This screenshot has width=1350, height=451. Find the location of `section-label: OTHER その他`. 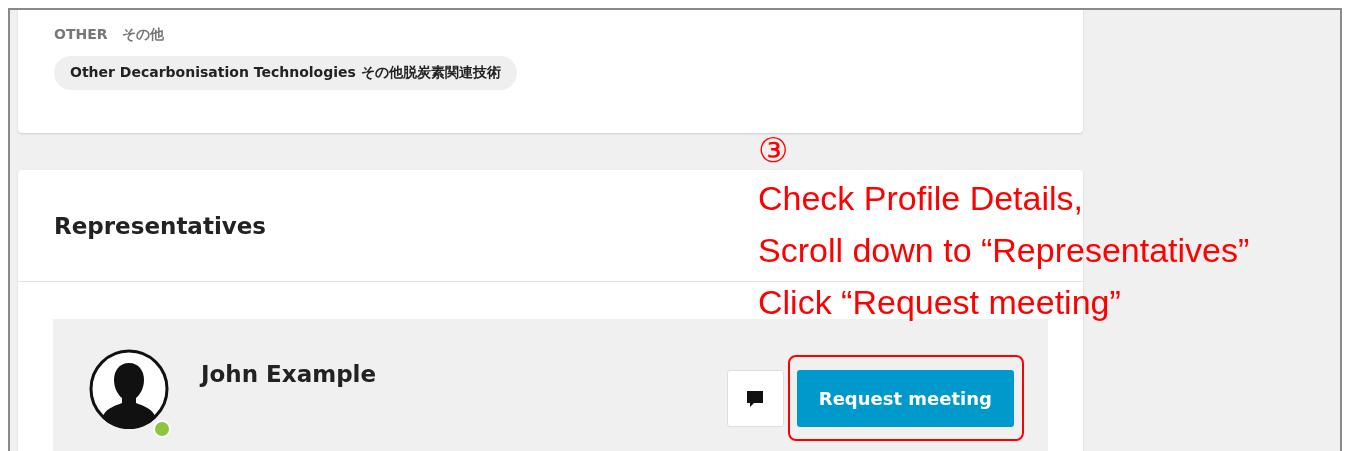

section-label: OTHER その他 is located at coordinates (109, 35).